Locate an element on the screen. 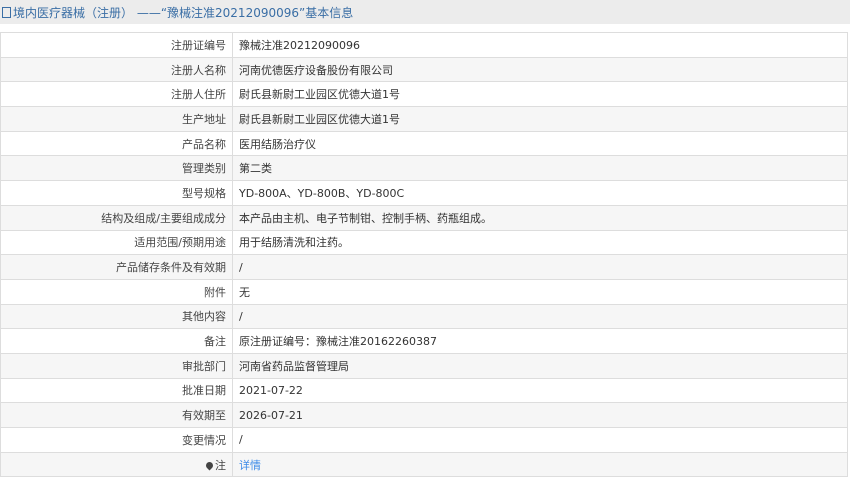 This screenshot has width=850, height=484. table-row: 产品名称 医用结肠治疗仪 is located at coordinates (424, 144).